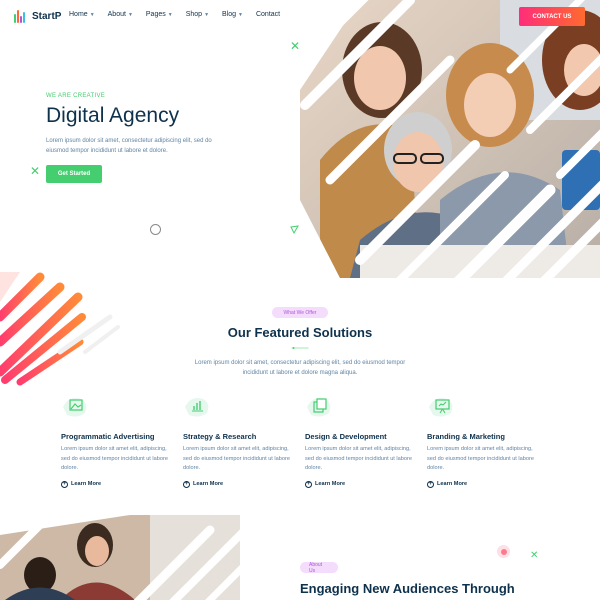 The image size is (600, 600). I want to click on nav-shop: Shop ▼, so click(197, 14).